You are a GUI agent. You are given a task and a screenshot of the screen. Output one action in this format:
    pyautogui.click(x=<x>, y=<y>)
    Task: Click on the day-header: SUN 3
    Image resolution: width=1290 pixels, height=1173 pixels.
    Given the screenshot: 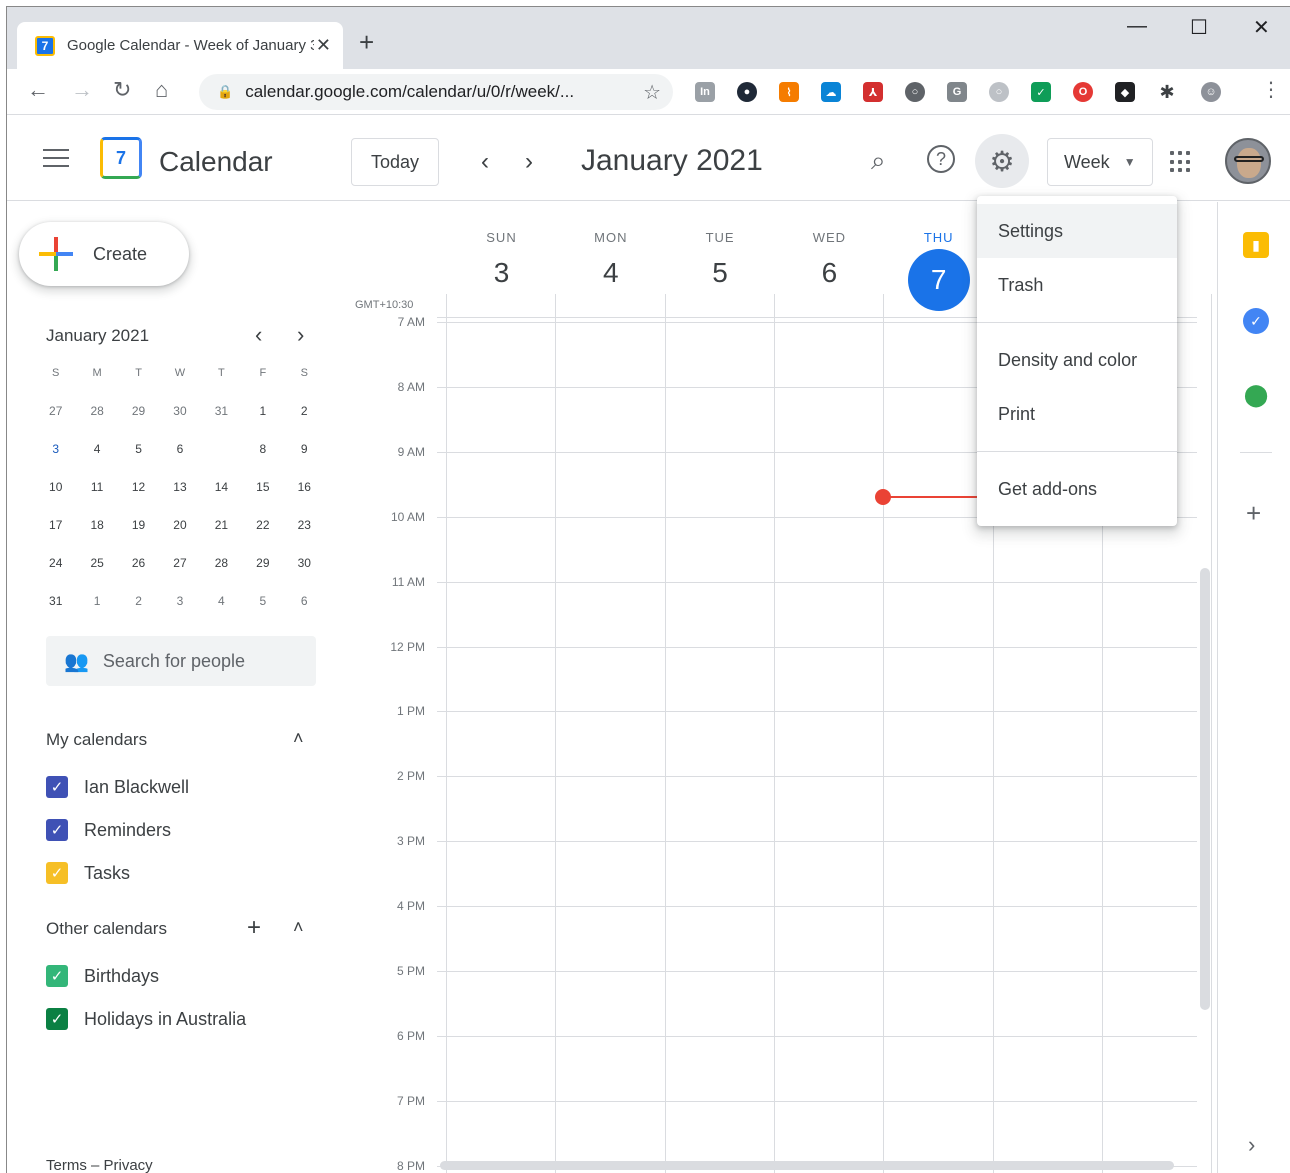 What is the action you would take?
    pyautogui.click(x=501, y=259)
    